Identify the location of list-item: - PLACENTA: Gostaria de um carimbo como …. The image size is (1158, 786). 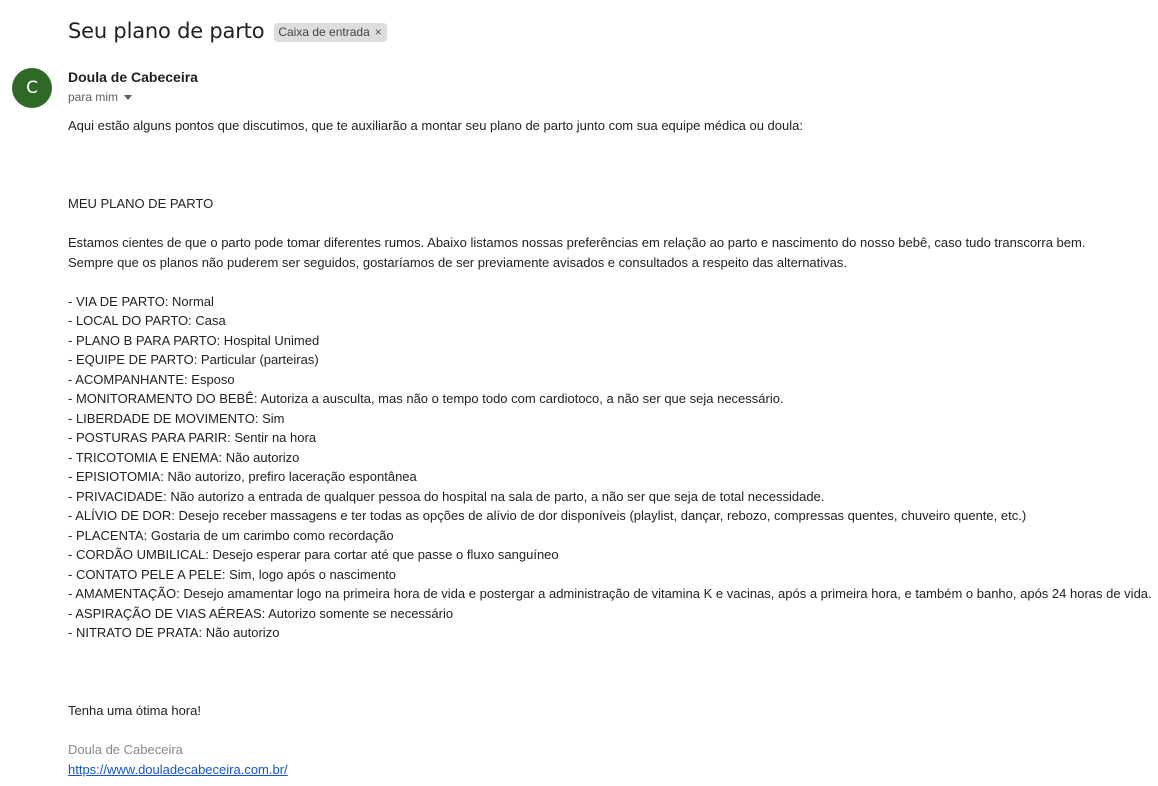
(231, 535).